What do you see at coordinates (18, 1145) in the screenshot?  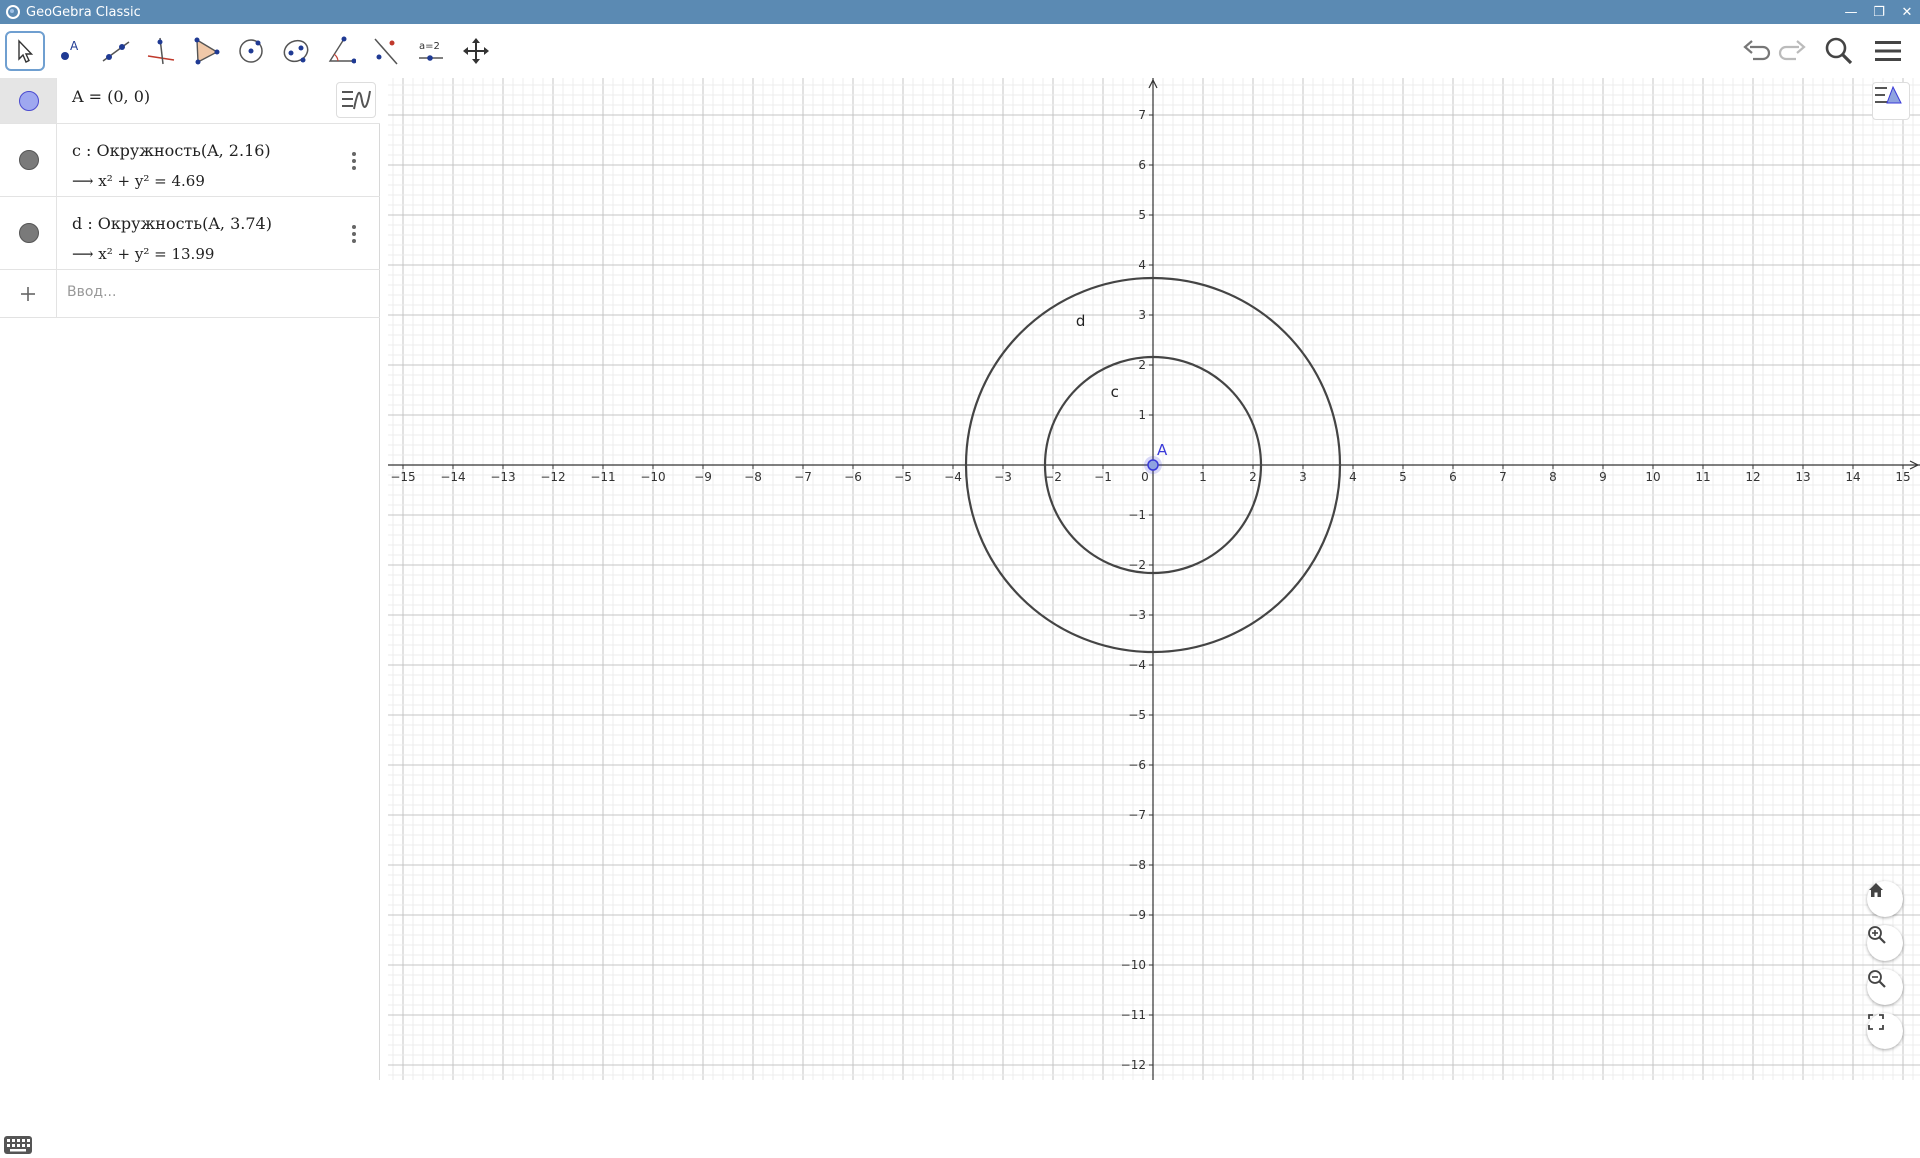 I see `keyboard-icon` at bounding box center [18, 1145].